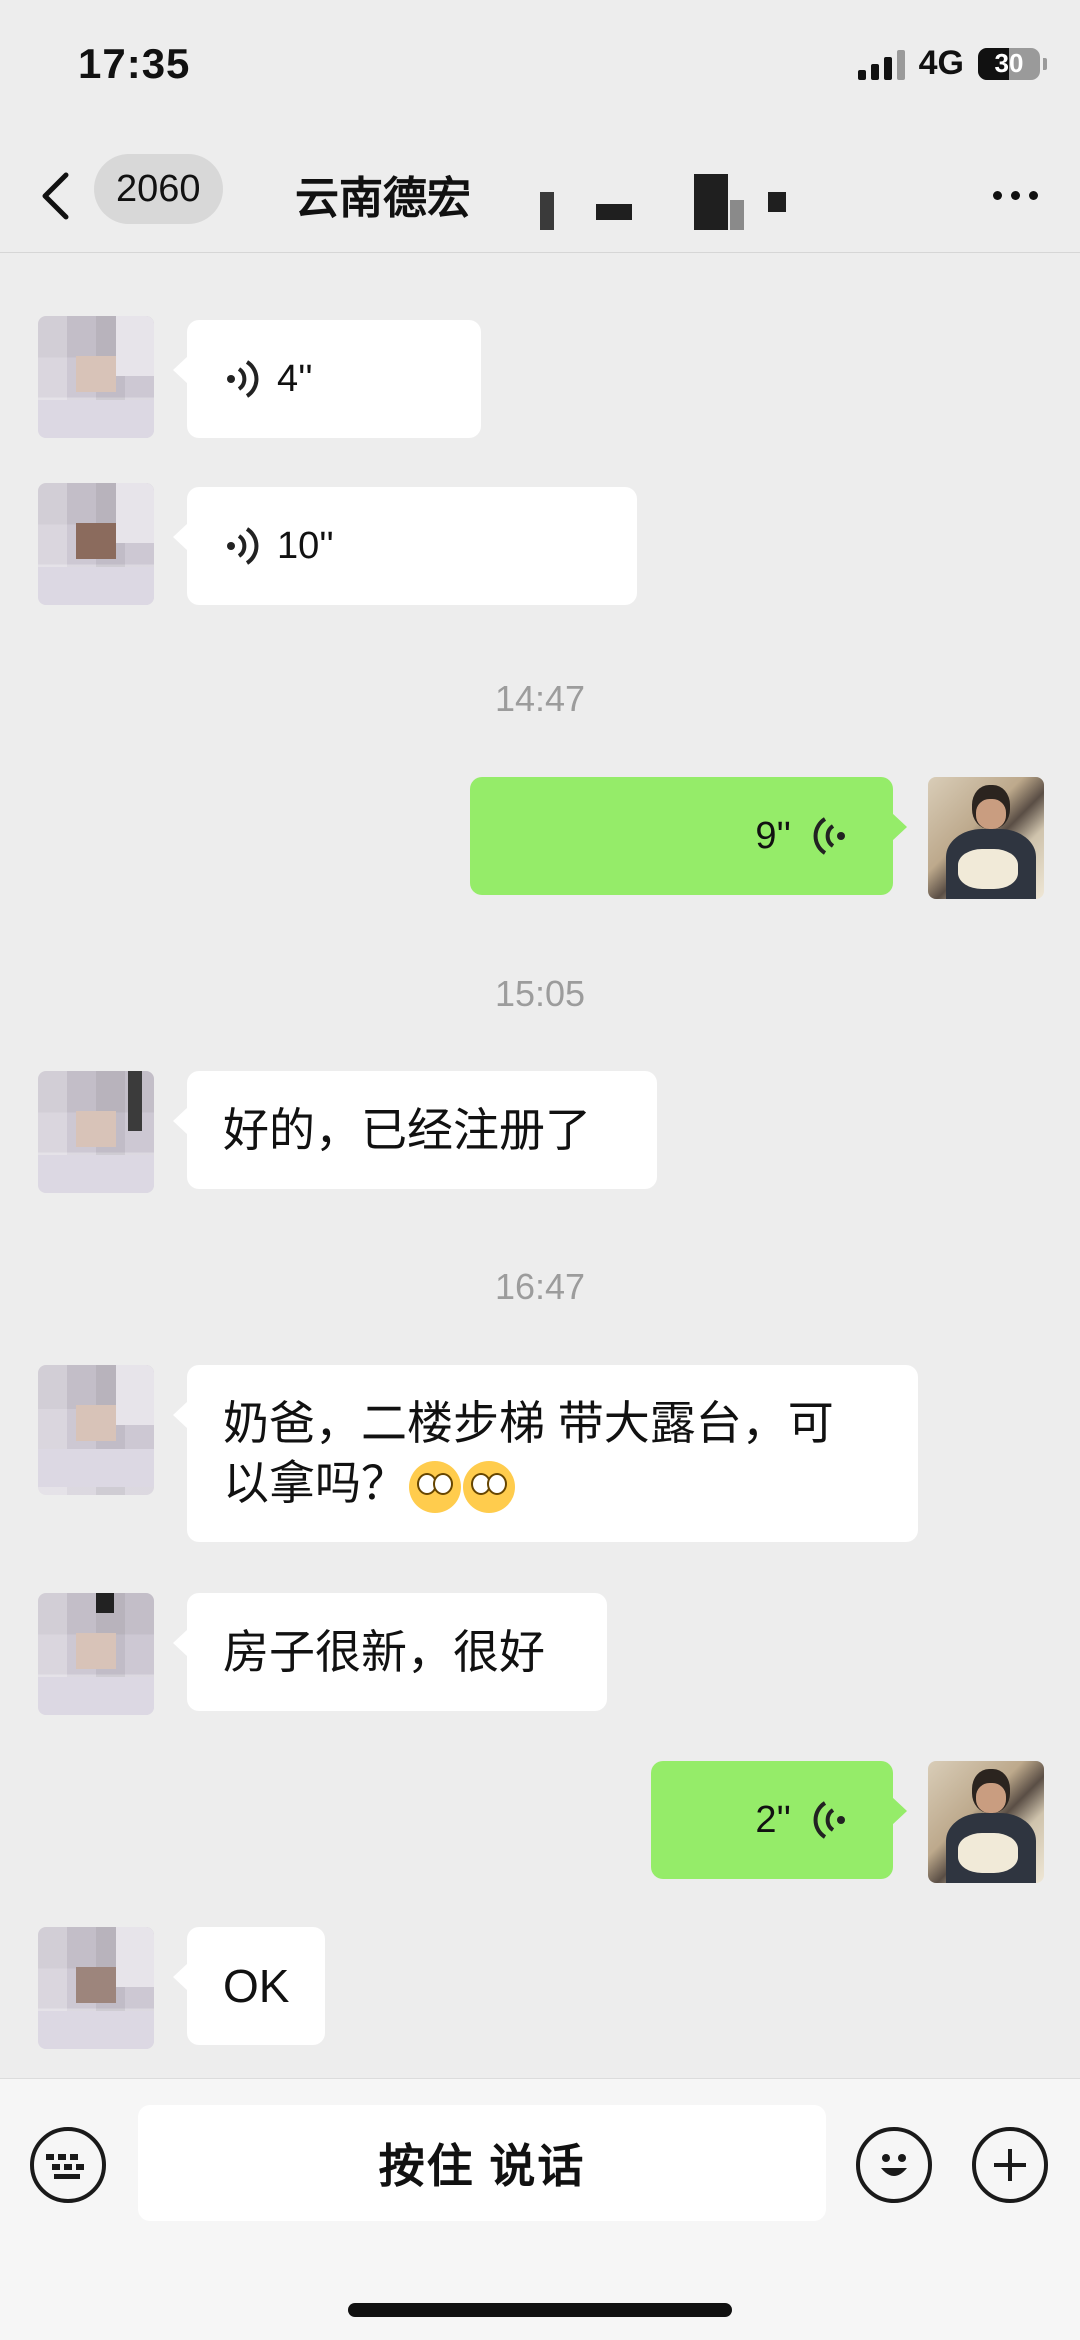  I want to click on cellular-signal-icon, so click(881, 64).